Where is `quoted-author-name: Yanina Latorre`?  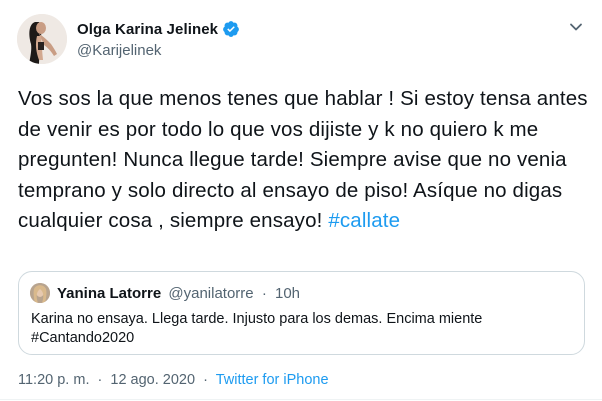 quoted-author-name: Yanina Latorre is located at coordinates (109, 293).